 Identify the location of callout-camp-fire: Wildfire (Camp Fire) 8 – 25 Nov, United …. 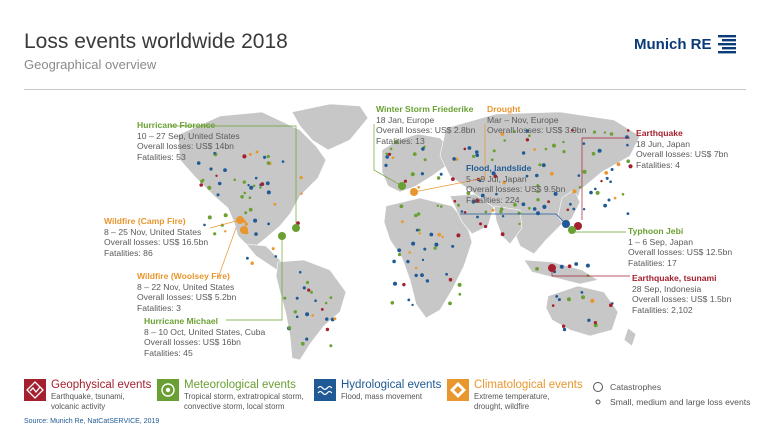
(156, 237).